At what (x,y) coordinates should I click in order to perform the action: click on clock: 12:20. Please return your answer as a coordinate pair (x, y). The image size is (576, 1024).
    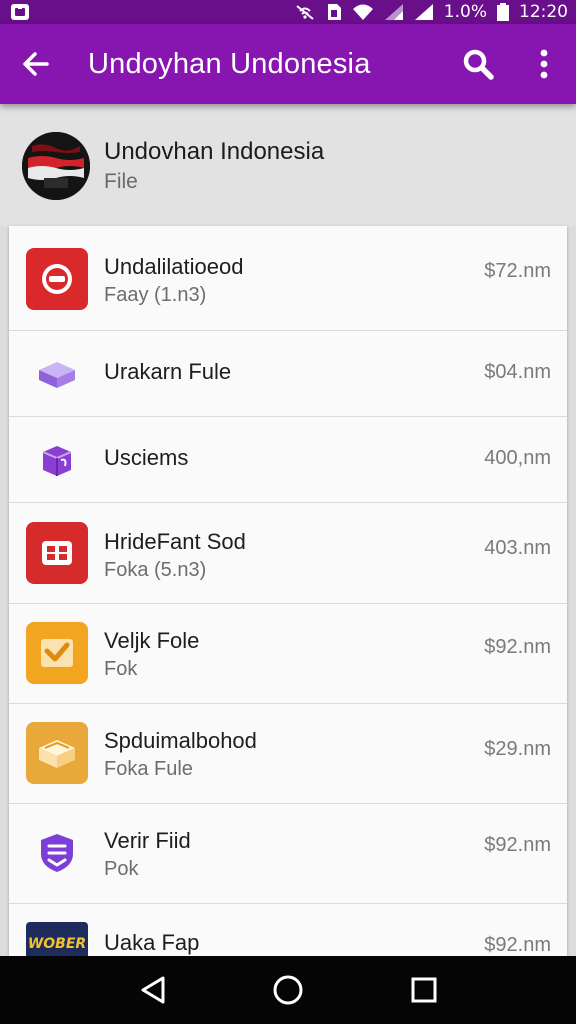
    Looking at the image, I should click on (543, 12).